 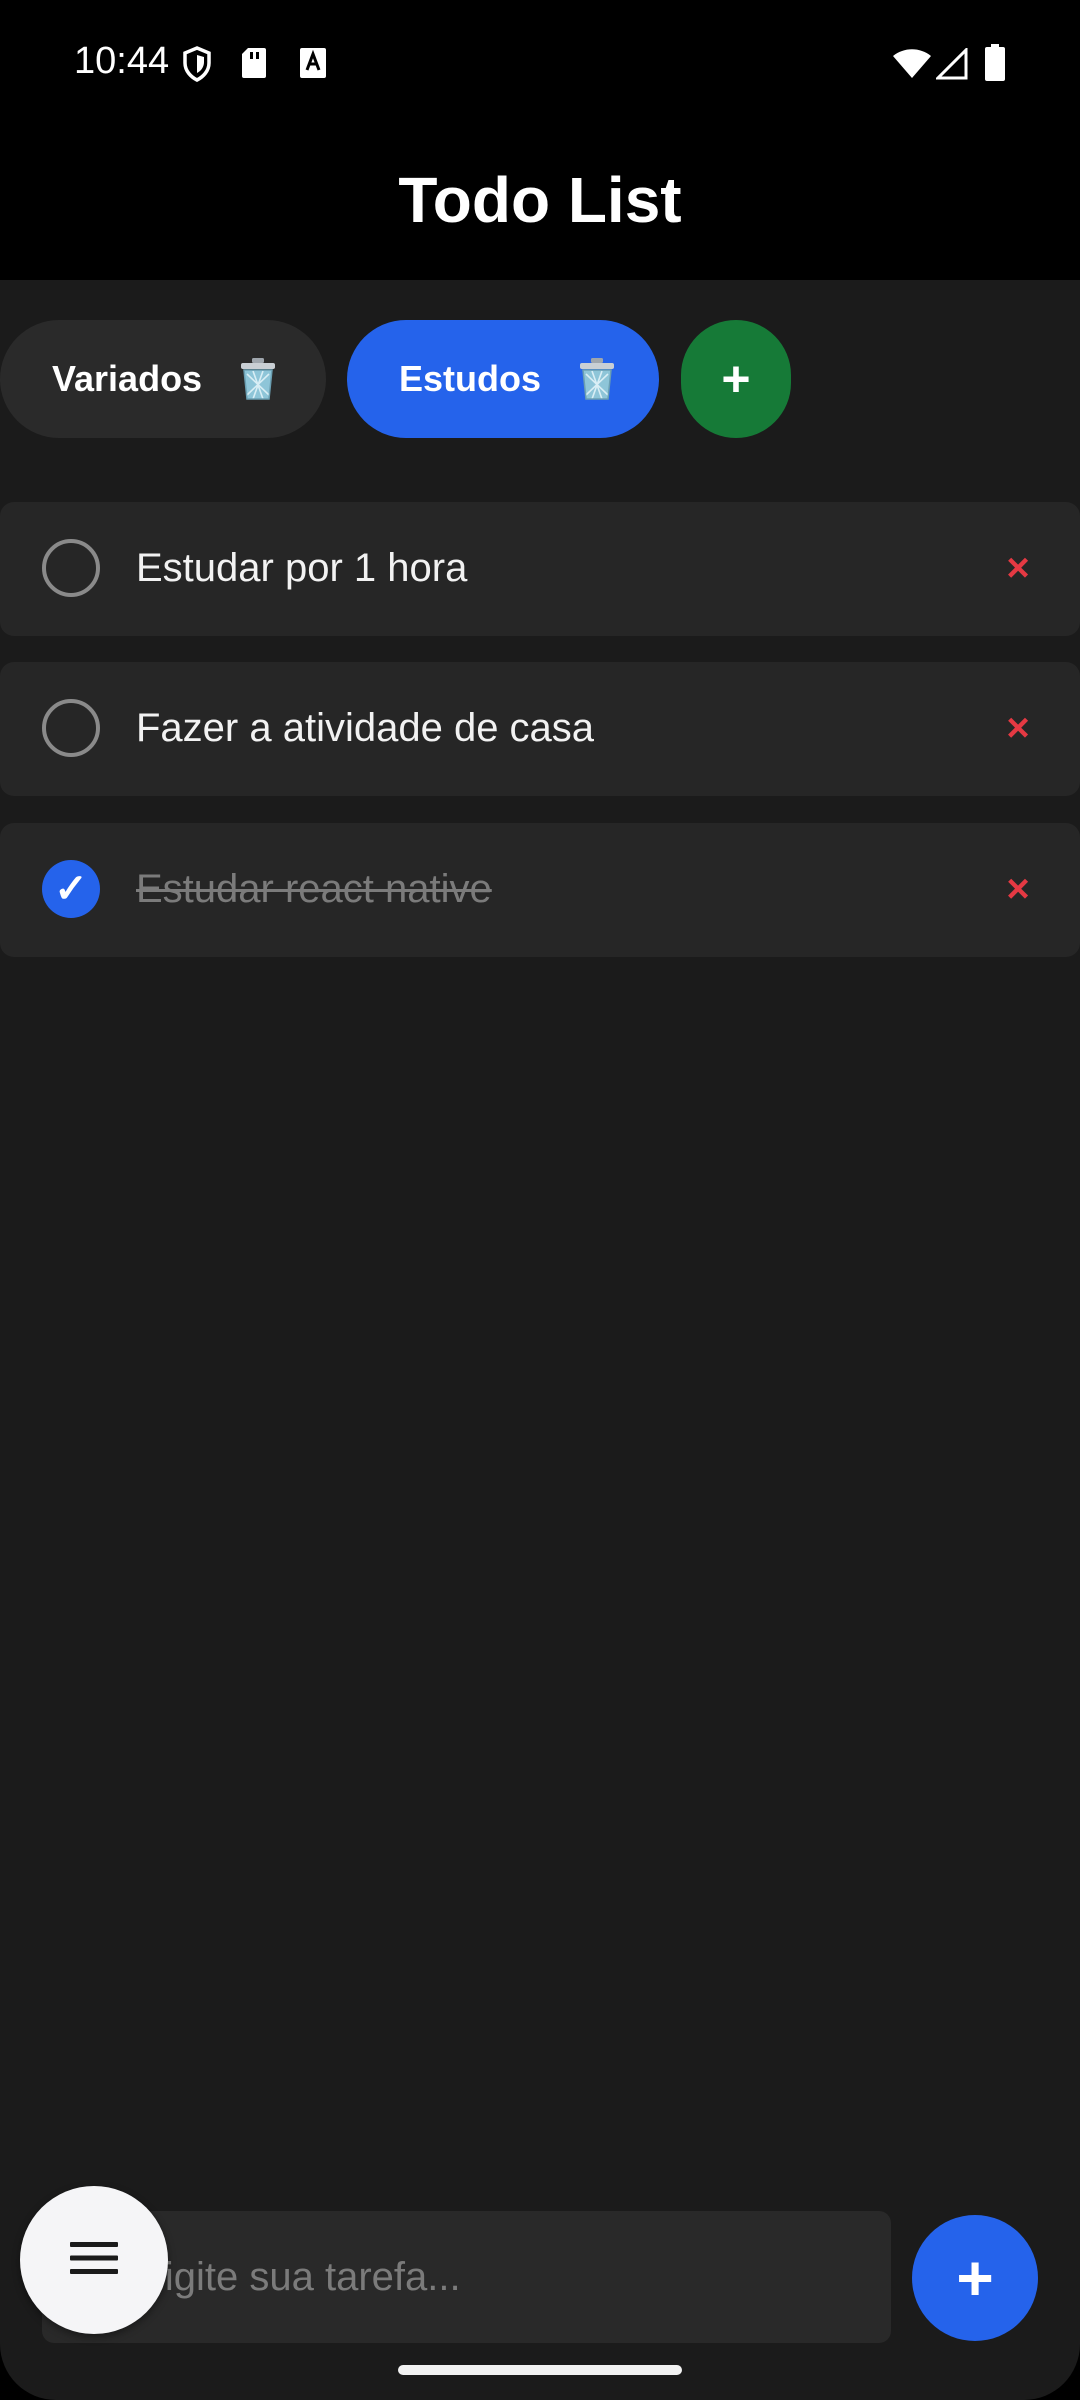 What do you see at coordinates (466, 2277) in the screenshot?
I see `task-input` at bounding box center [466, 2277].